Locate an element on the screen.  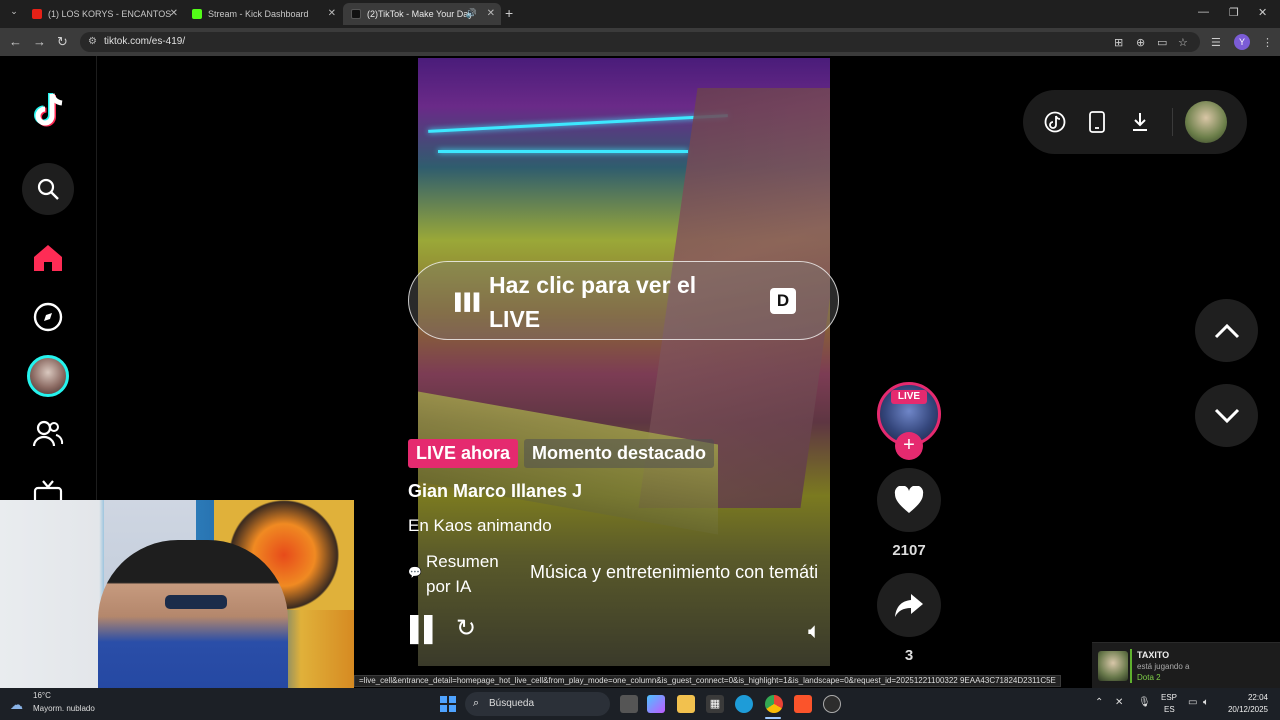
close-window-icon: ✕ is located at coordinates (1262, 12).